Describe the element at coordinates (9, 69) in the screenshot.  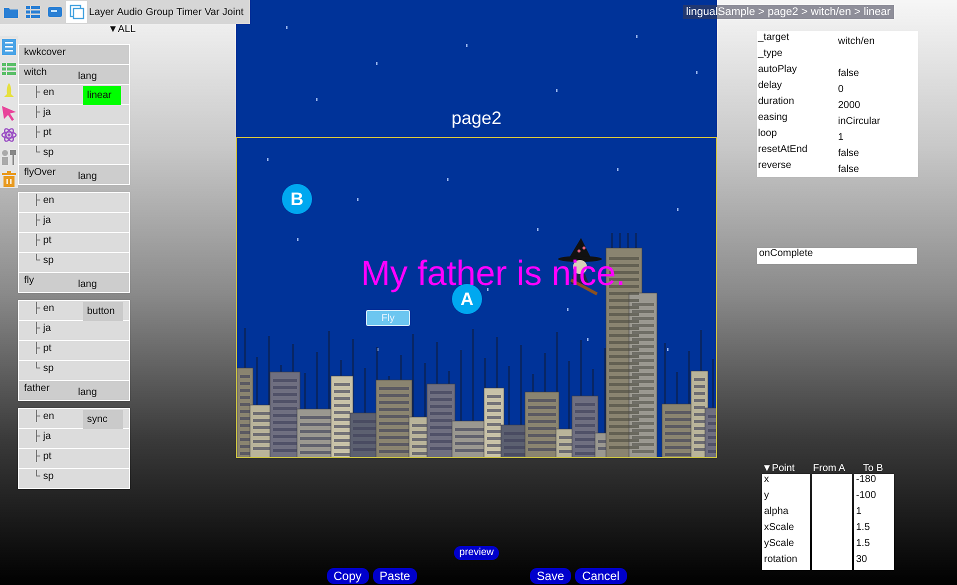
I see `grid-icon` at that location.